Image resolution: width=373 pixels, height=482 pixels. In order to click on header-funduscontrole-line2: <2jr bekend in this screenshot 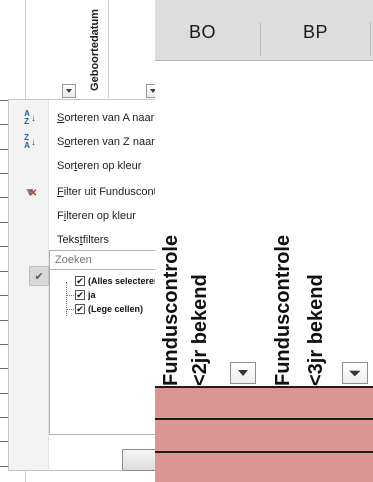, I will do `click(200, 330)`.